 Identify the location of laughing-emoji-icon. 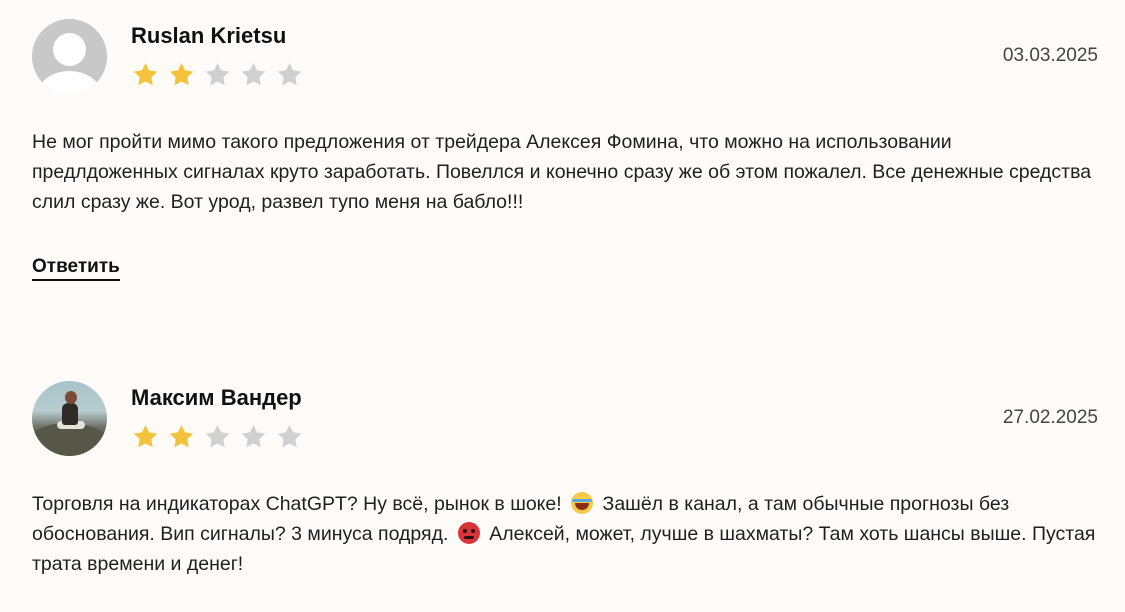
(582, 503).